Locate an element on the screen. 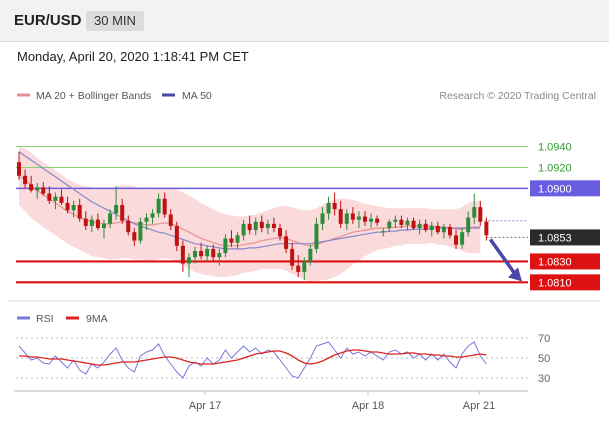 This screenshot has height=421, width=609. level-label-1.0810: 1.0810 is located at coordinates (555, 283).